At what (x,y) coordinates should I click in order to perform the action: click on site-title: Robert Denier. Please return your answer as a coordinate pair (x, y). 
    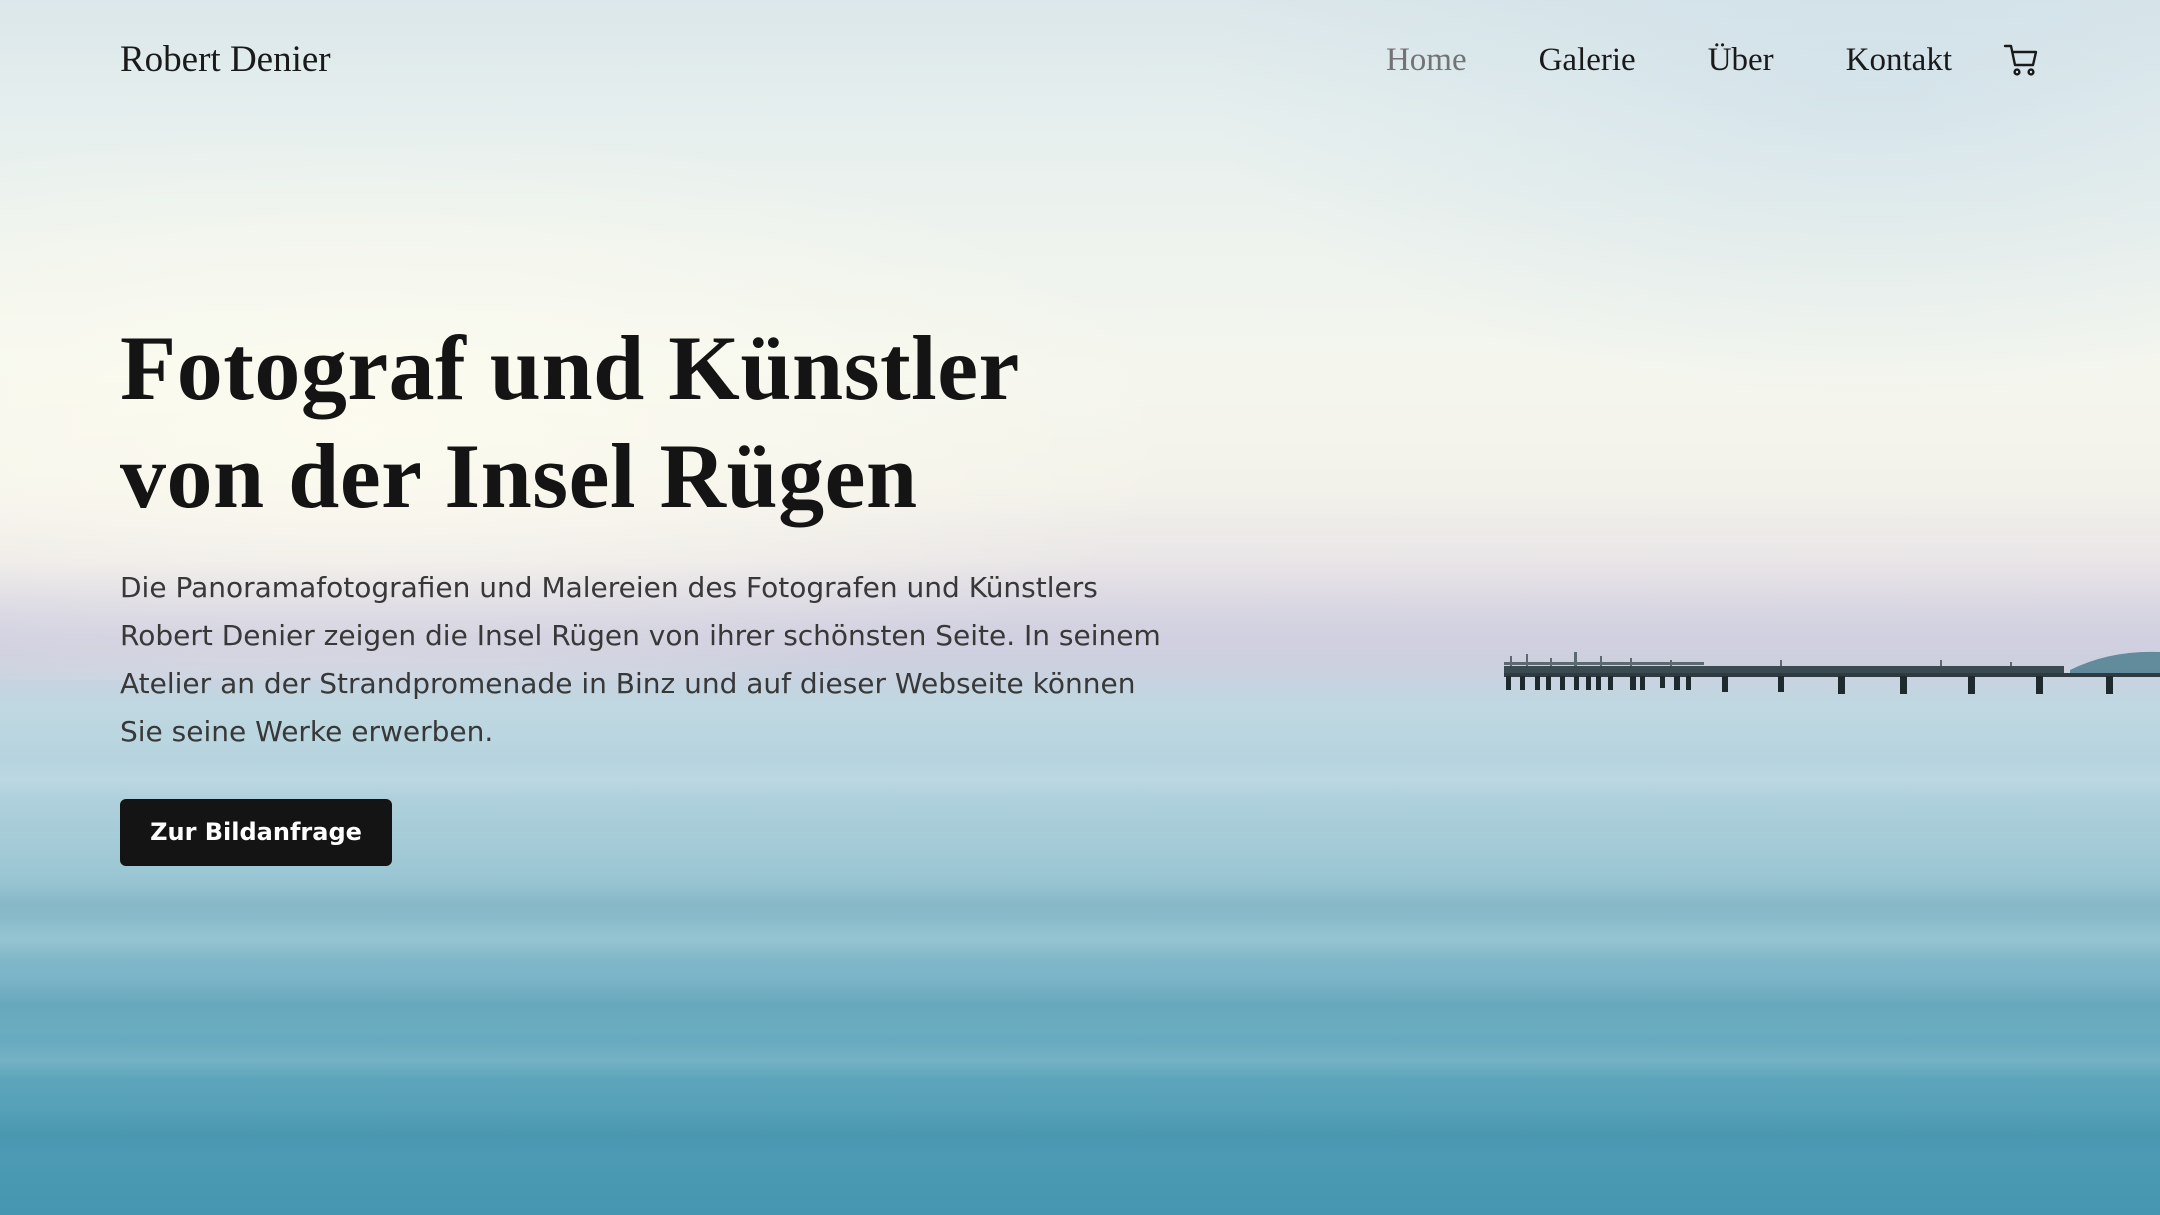
    Looking at the image, I should click on (225, 60).